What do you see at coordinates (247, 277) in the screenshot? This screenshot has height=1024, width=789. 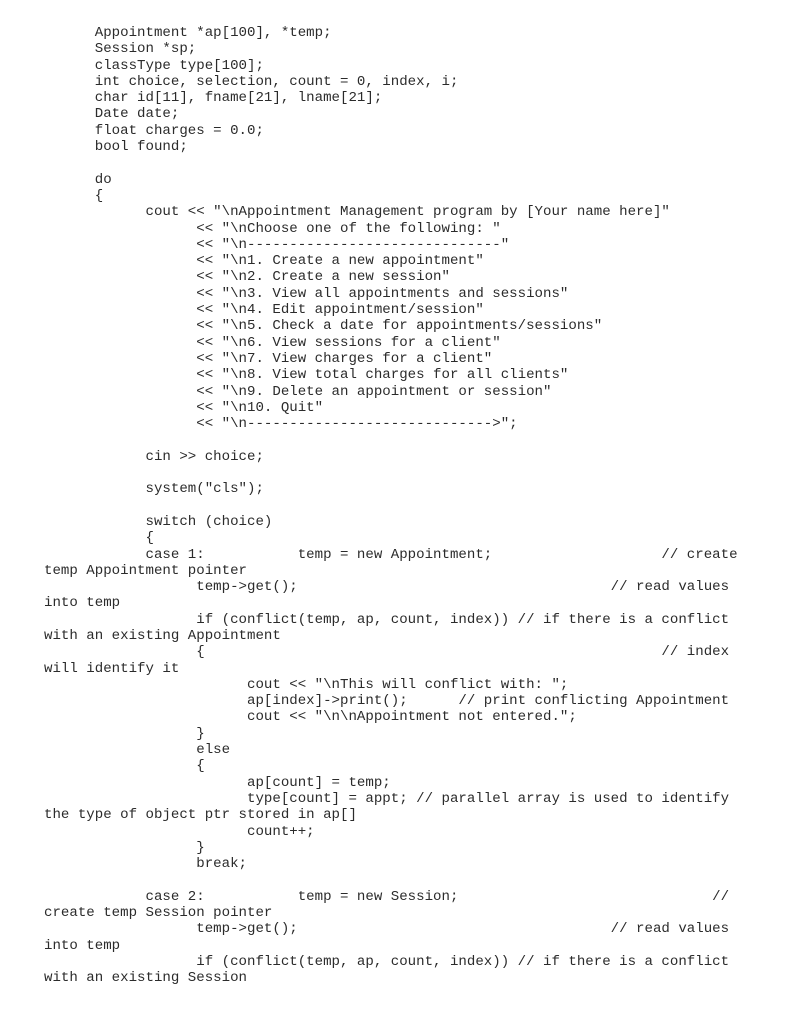 I see `code-line: << "\n2. Create a new session"` at bounding box center [247, 277].